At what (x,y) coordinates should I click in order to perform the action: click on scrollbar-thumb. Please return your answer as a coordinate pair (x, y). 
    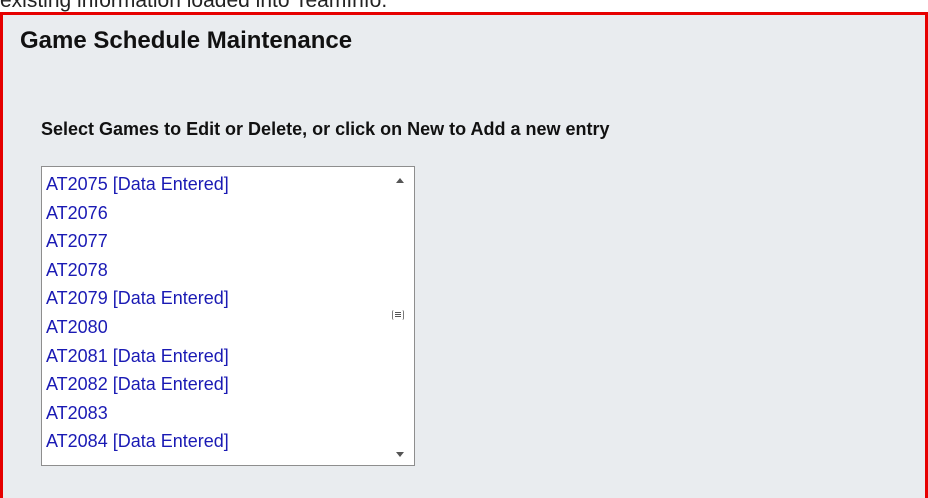
    Looking at the image, I should click on (398, 315).